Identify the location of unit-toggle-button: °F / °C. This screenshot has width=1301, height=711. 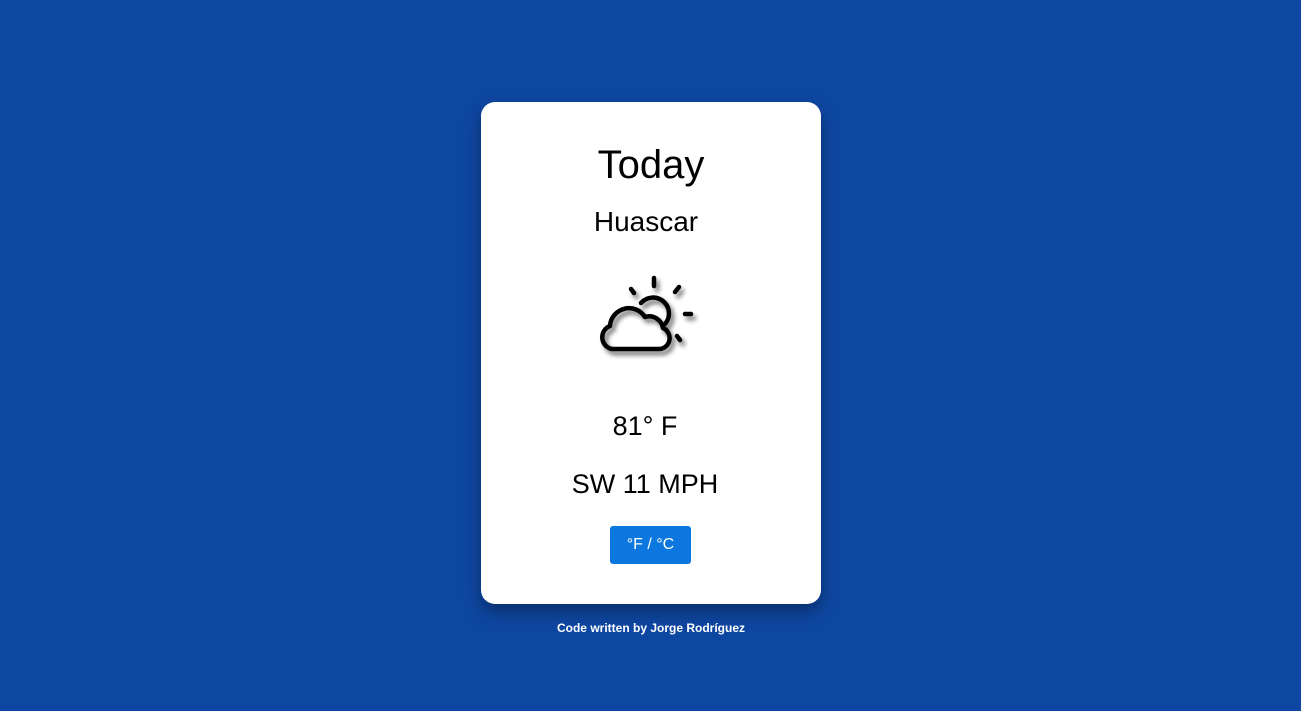
(650, 545).